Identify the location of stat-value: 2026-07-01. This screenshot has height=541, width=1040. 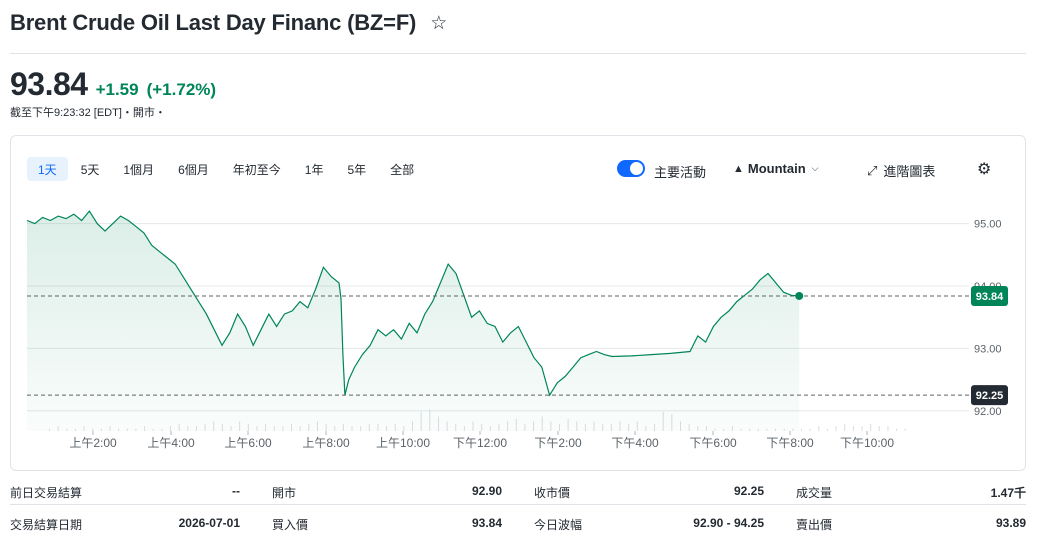
(209, 523).